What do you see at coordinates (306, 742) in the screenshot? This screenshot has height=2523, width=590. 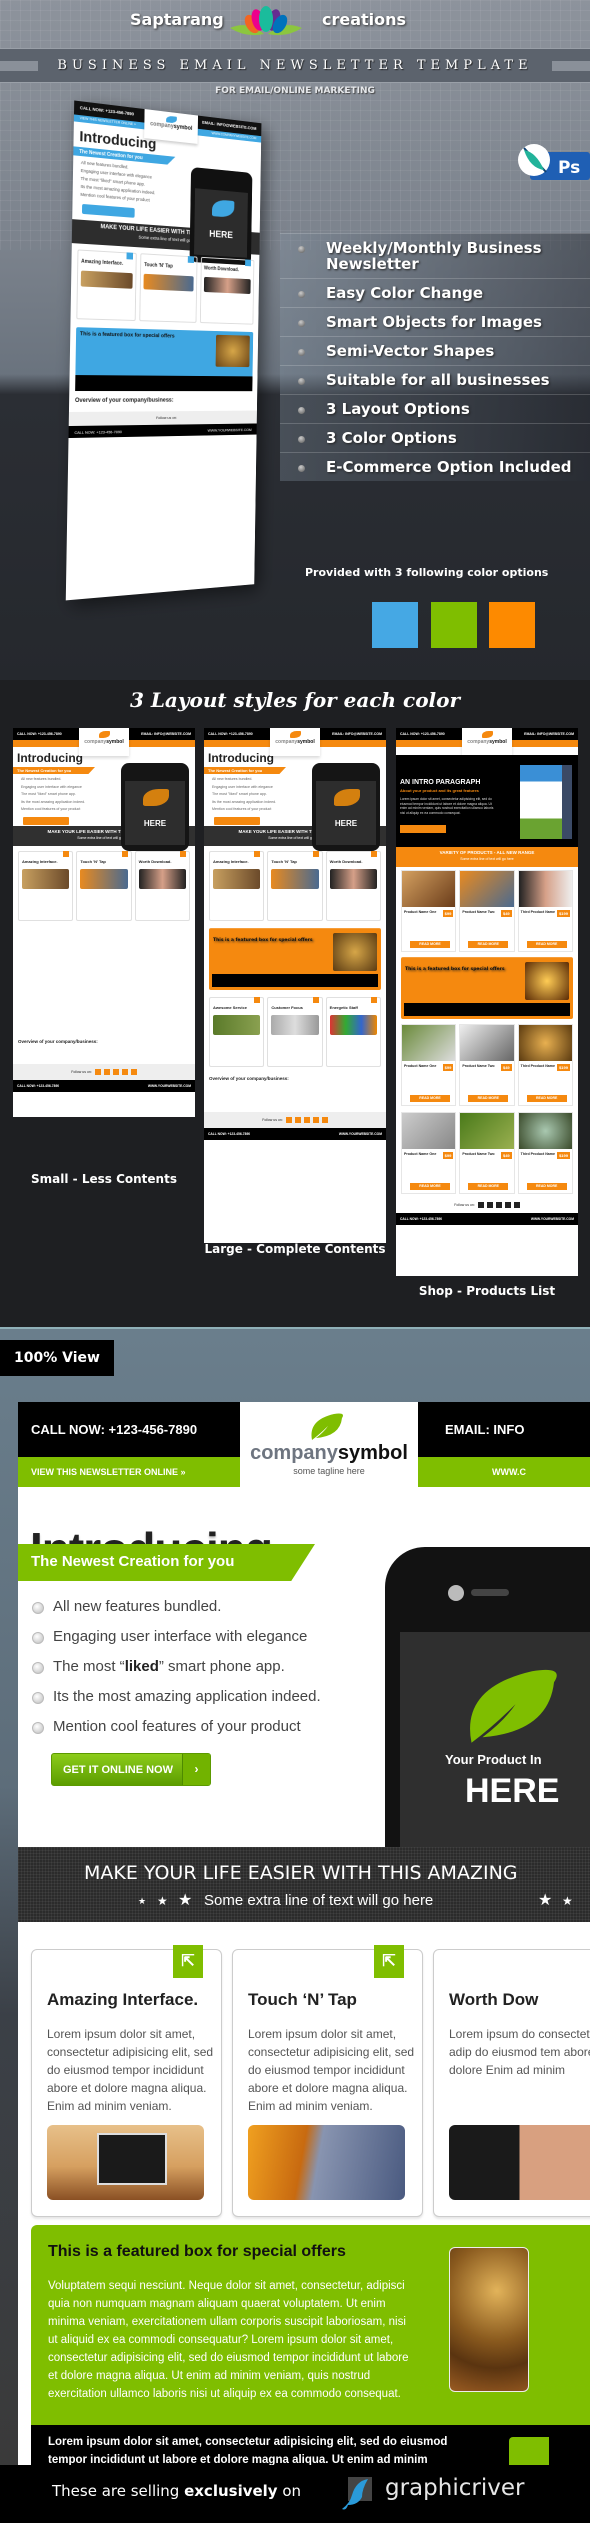 I see `logo-bold: symbol` at bounding box center [306, 742].